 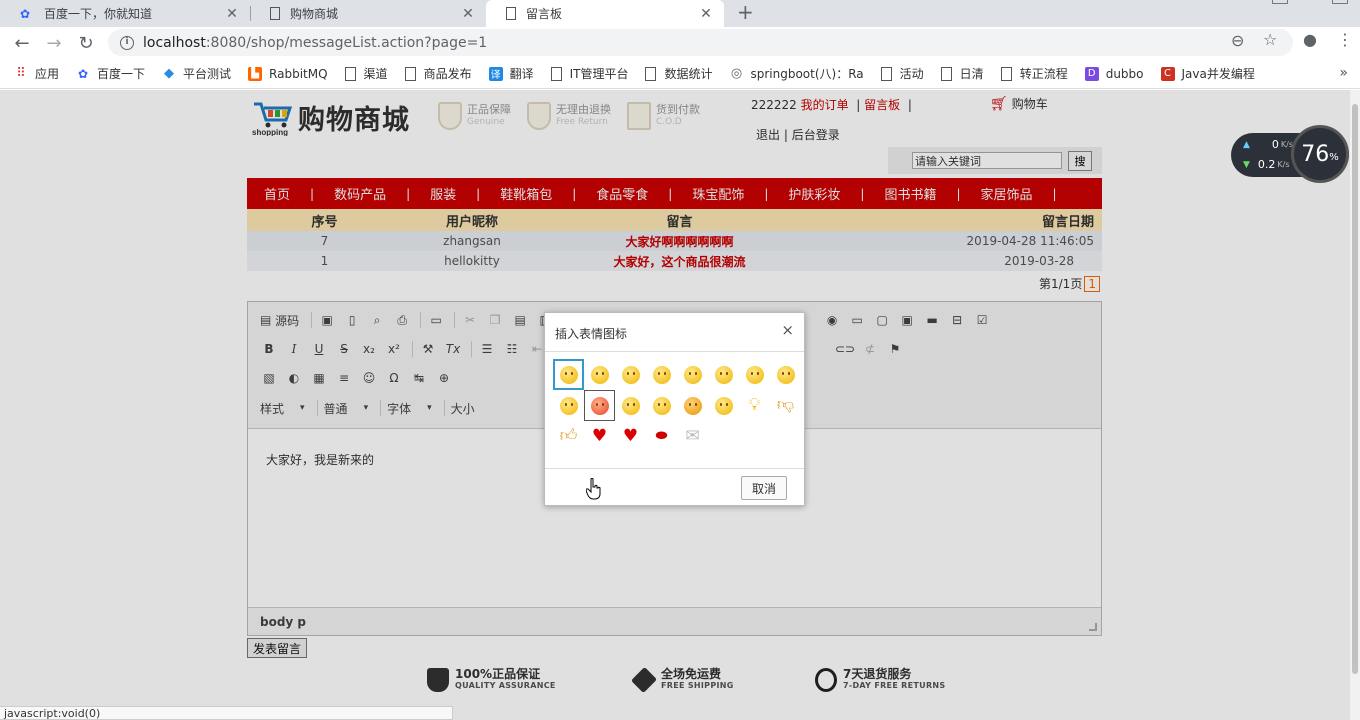 I want to click on italic-icon: I, so click(x=294, y=349).